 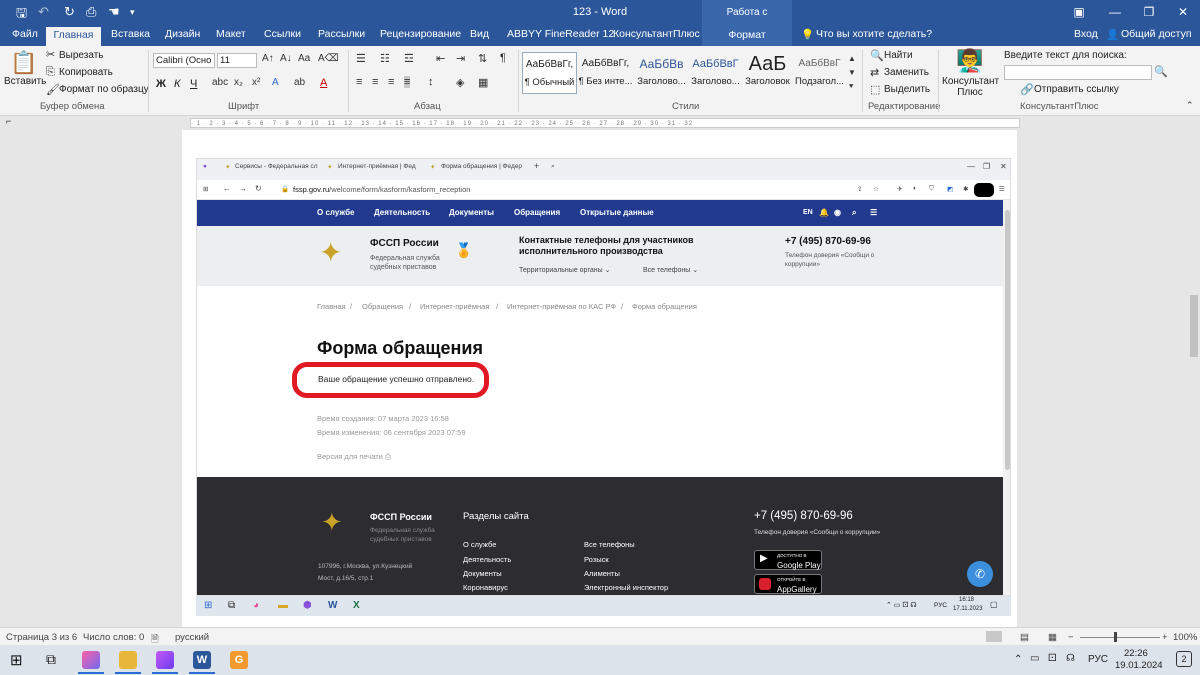 I want to click on breadcrumb-item: Обращения, so click(x=382, y=306).